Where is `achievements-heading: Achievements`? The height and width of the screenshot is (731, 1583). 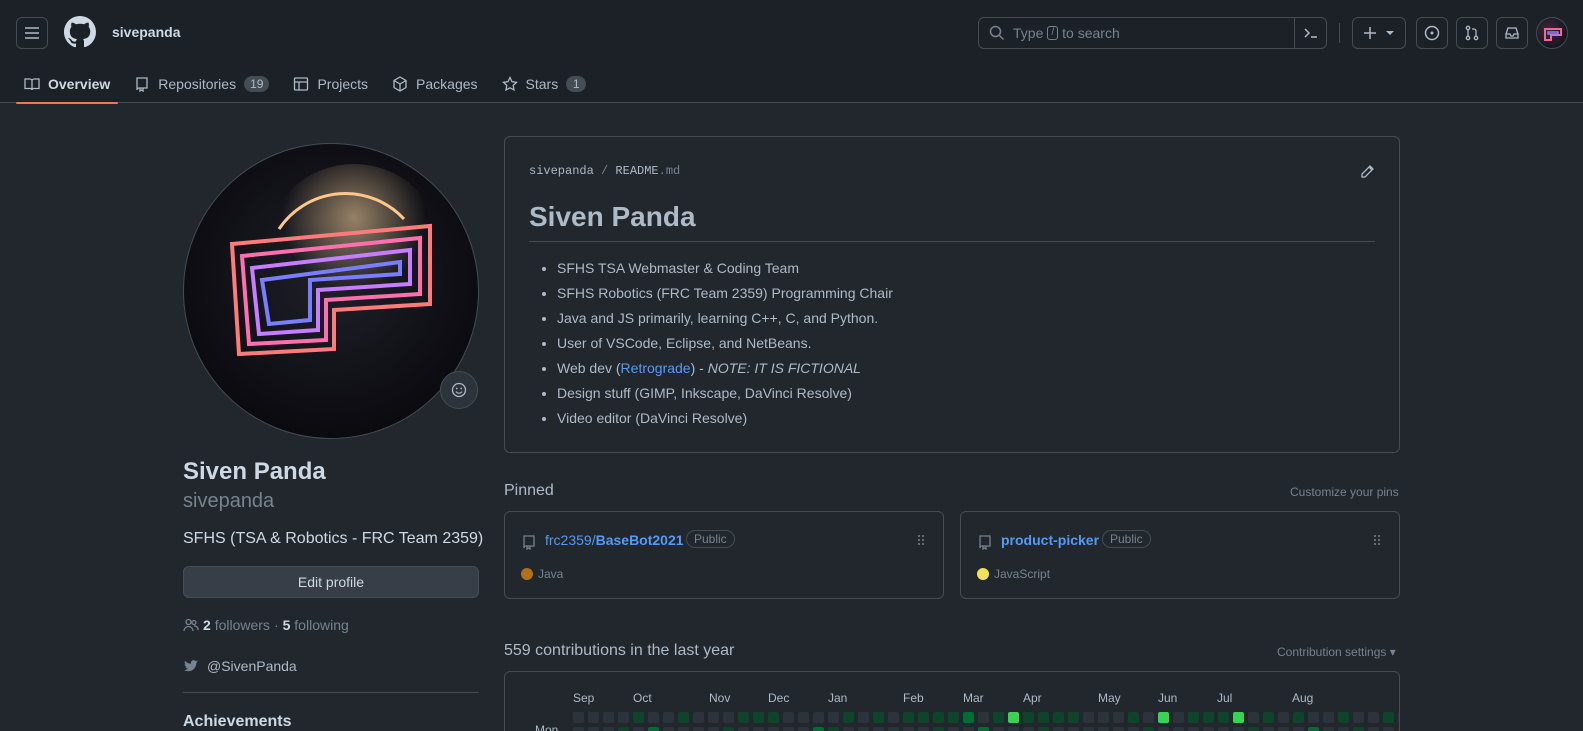 achievements-heading: Achievements is located at coordinates (237, 722).